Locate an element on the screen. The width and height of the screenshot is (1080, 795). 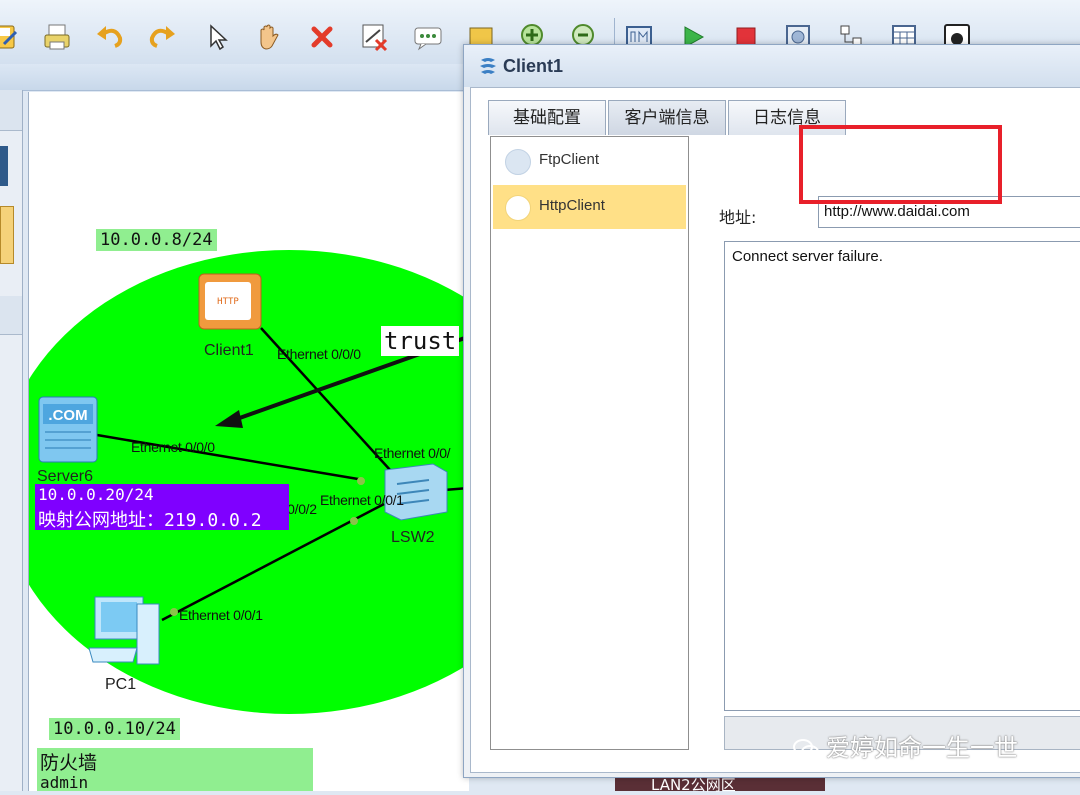
client-icon-text: HTTP is located at coordinates (228, 302).